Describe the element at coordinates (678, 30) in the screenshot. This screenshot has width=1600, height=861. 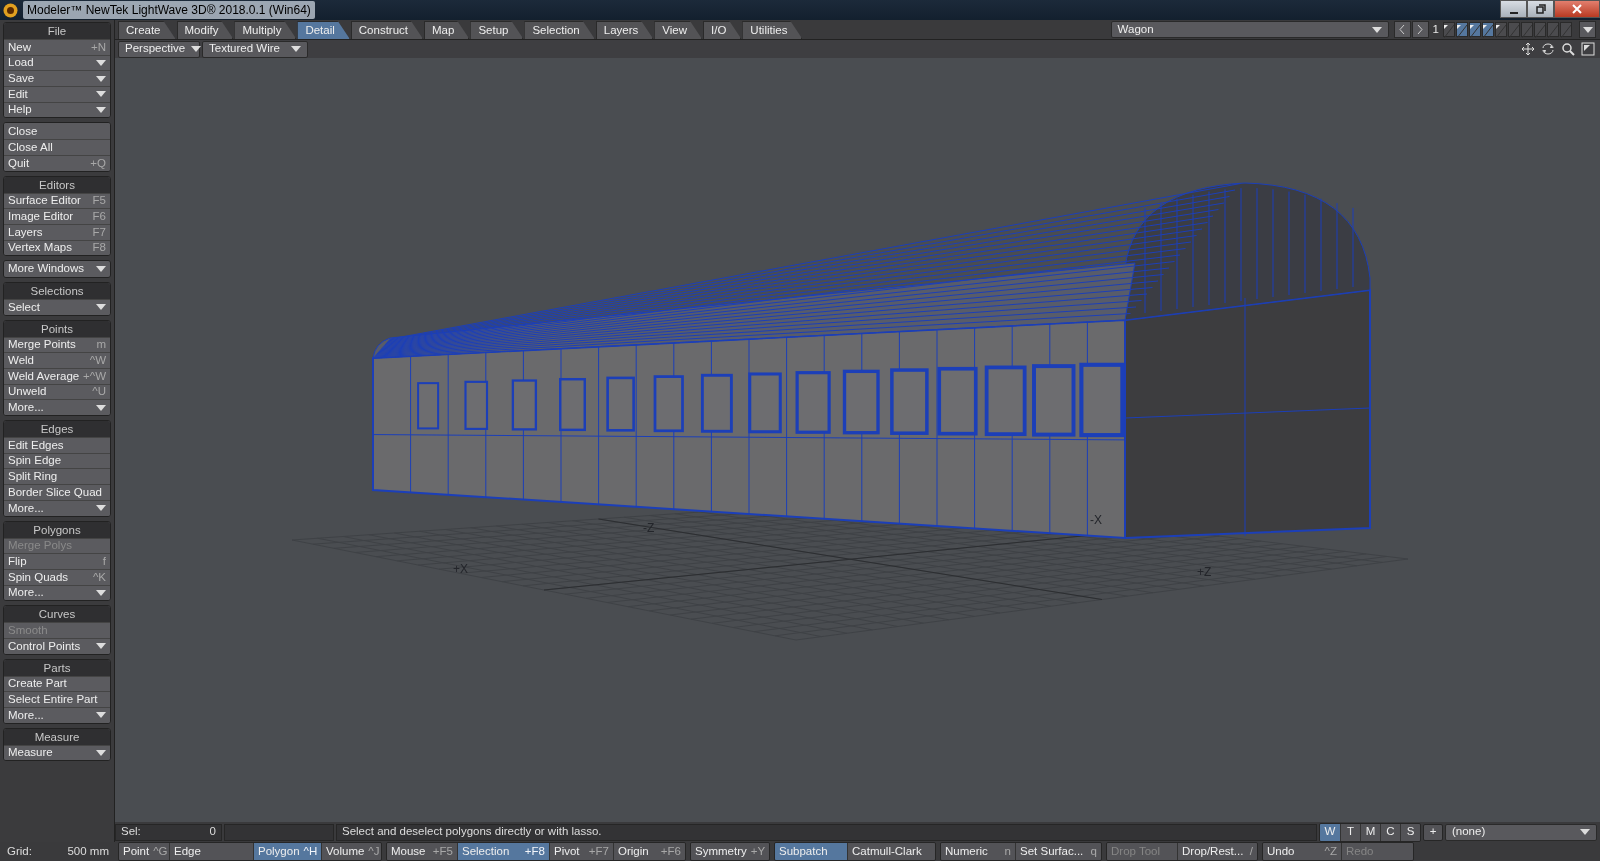
I see `tab: View` at that location.